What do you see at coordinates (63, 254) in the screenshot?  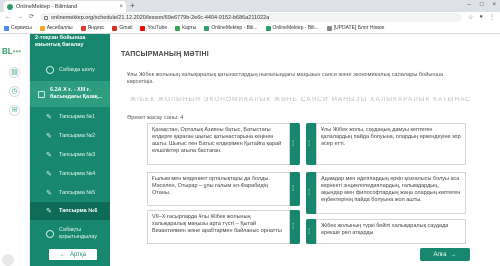 I see `arrow-left-icon: ←` at bounding box center [63, 254].